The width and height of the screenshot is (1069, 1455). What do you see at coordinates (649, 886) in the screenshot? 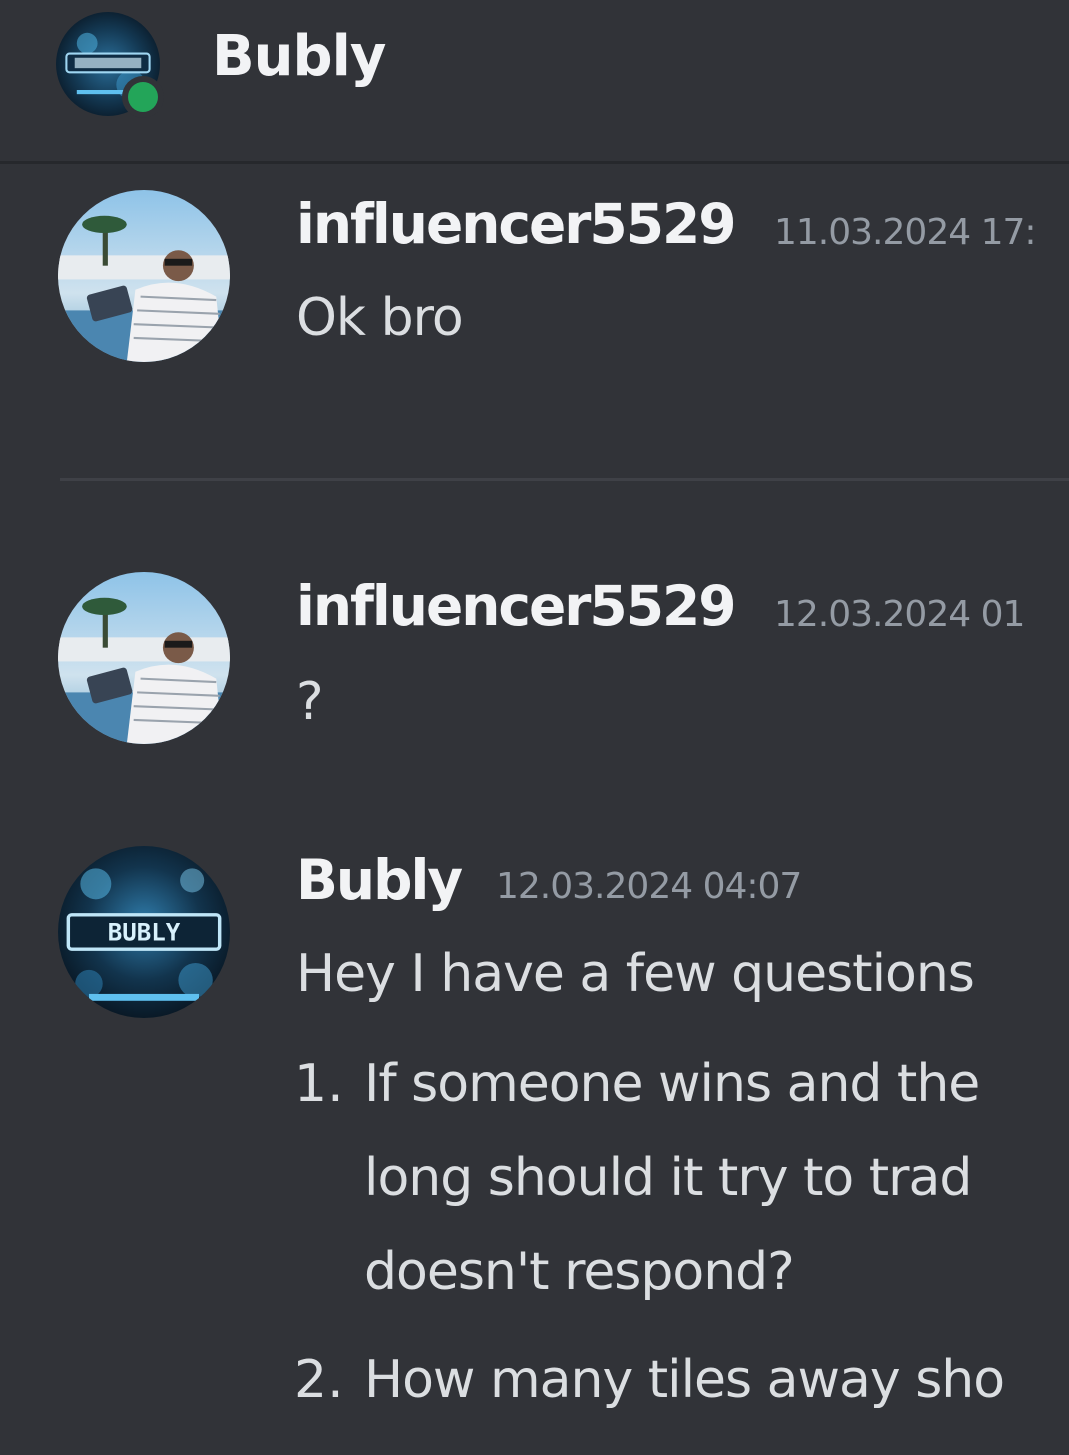
I see `message-timestamp: 12.03.2024 04:07` at bounding box center [649, 886].